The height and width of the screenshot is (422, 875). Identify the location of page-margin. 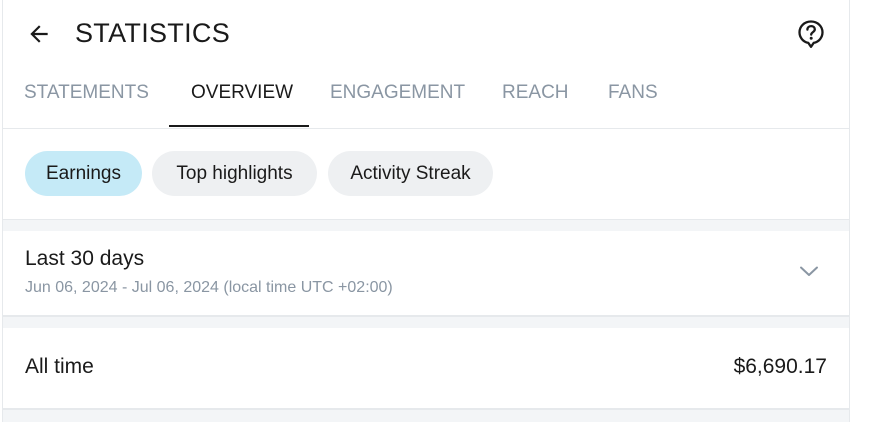
(862, 211).